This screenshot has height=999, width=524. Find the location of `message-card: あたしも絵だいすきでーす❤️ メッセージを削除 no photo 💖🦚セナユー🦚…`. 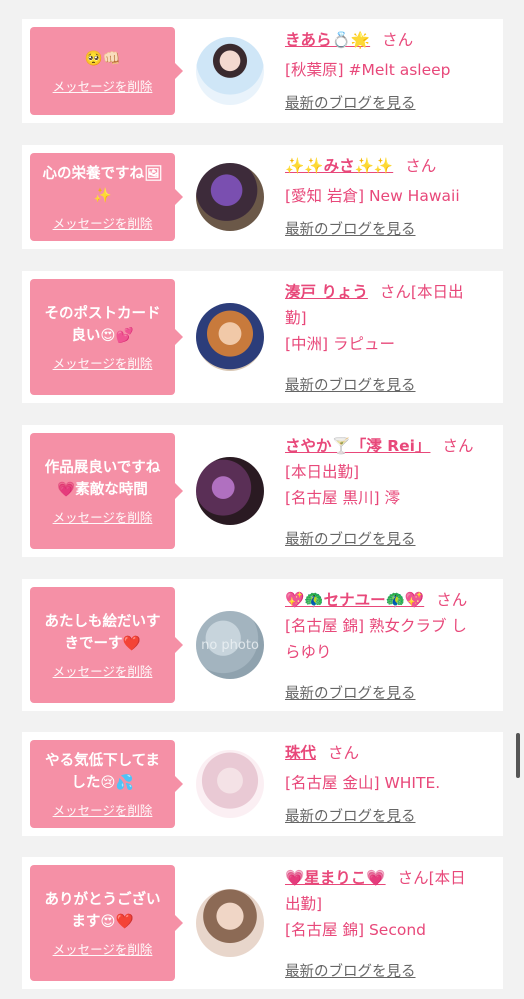

message-card: あたしも絵だいすきでーす❤️ メッセージを削除 no photo 💖🦚セナユー🦚… is located at coordinates (262, 645).